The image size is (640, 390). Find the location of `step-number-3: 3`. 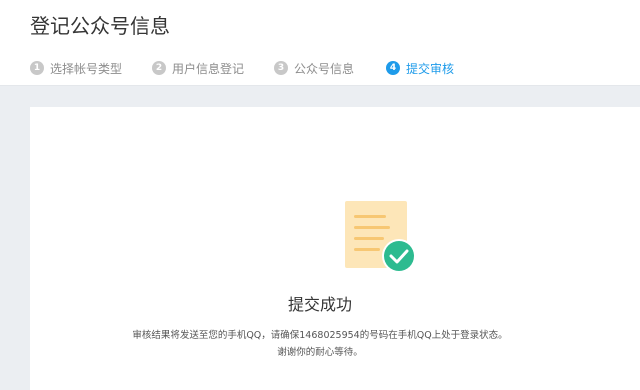

step-number-3: 3 is located at coordinates (281, 68).